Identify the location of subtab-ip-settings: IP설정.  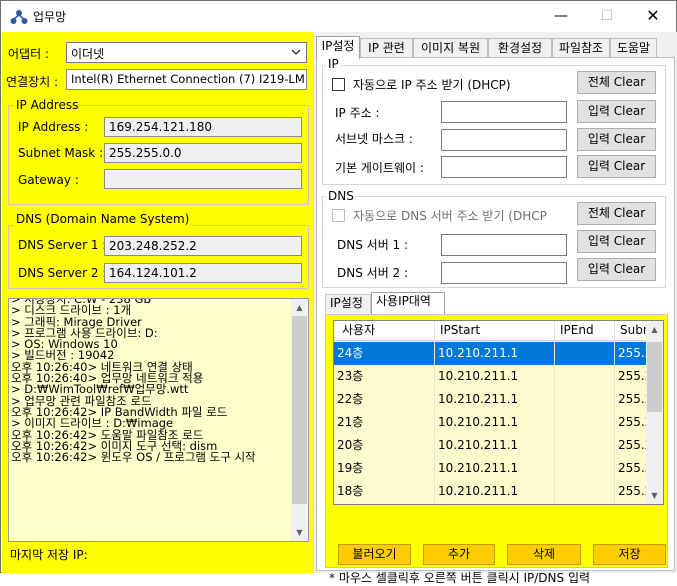
(348, 303).